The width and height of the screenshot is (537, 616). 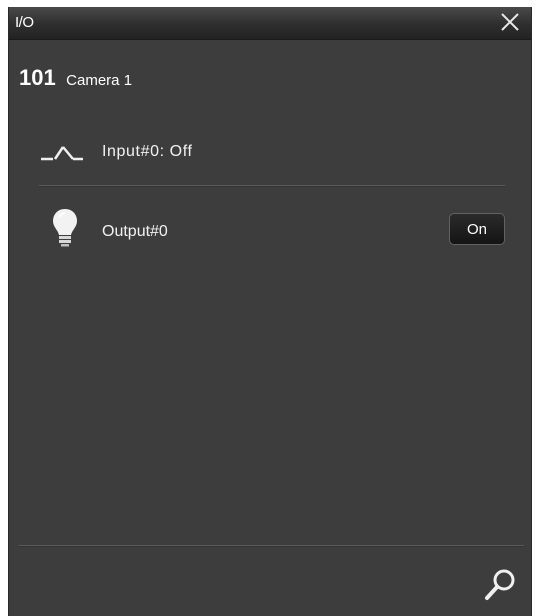 What do you see at coordinates (37, 77) in the screenshot?
I see `camera-number: 101` at bounding box center [37, 77].